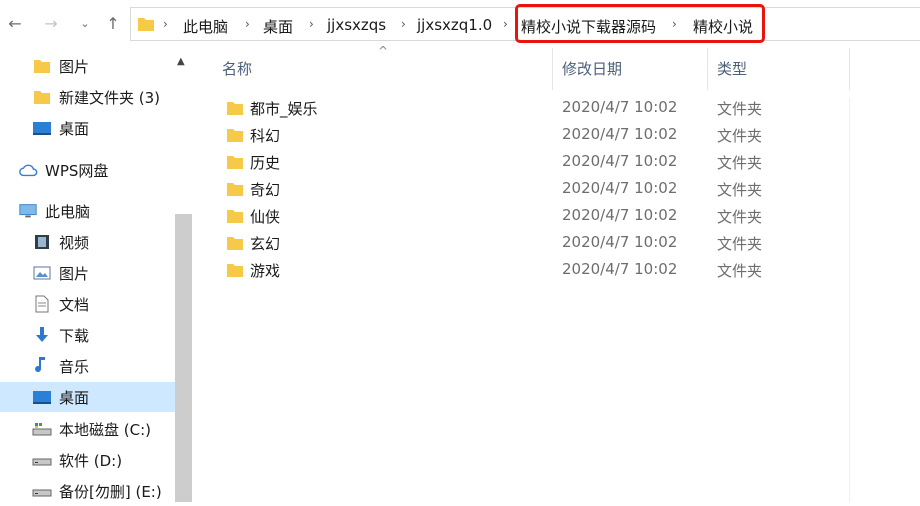 The width and height of the screenshot is (920, 506). Describe the element at coordinates (640, 23) in the screenshot. I see `red-highlight-annotation` at that location.